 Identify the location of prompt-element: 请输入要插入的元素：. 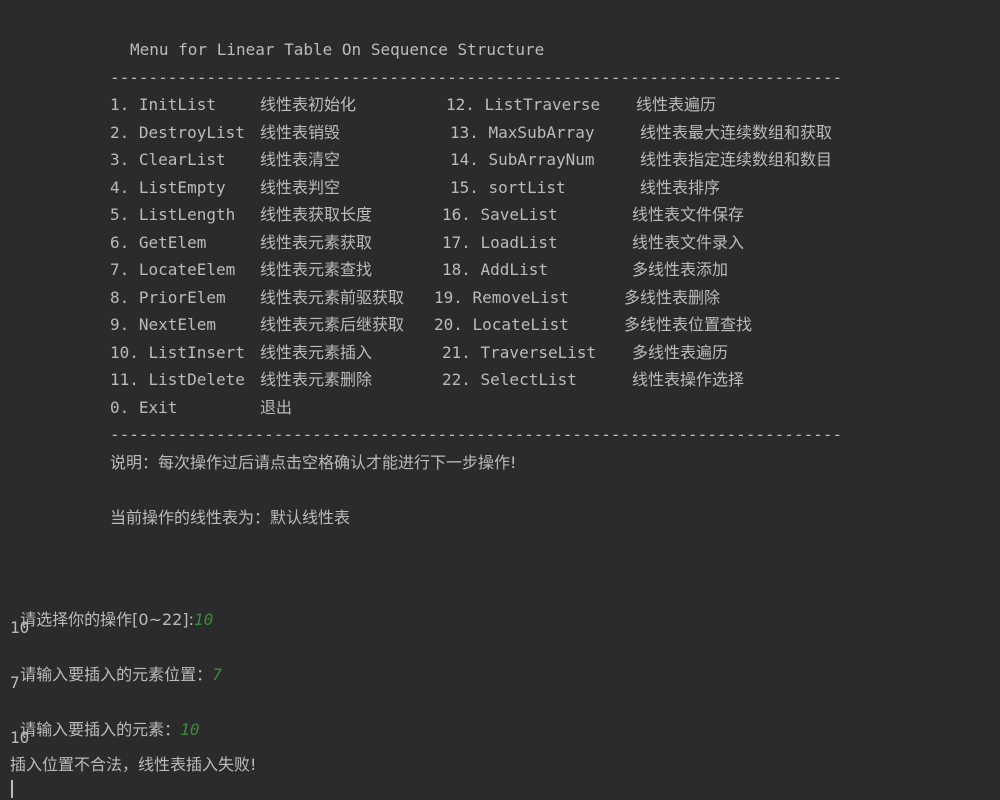
(100, 729).